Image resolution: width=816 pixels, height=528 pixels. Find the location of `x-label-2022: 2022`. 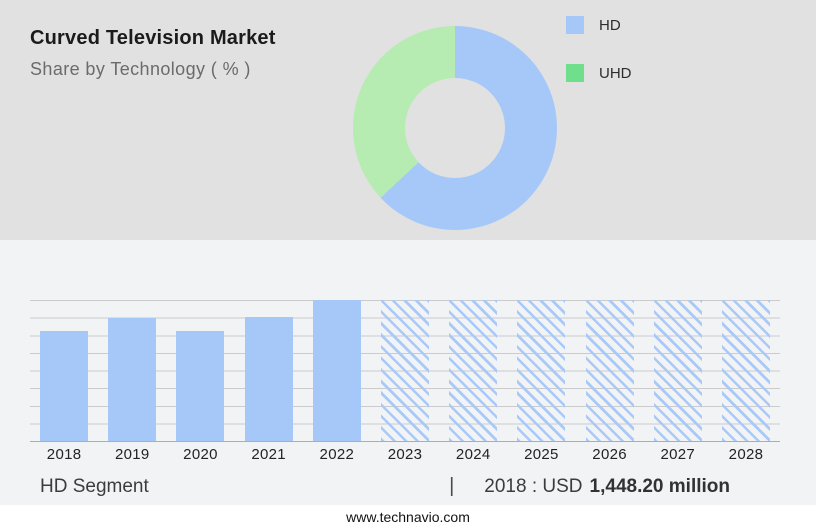

x-label-2022: 2022 is located at coordinates (337, 454).